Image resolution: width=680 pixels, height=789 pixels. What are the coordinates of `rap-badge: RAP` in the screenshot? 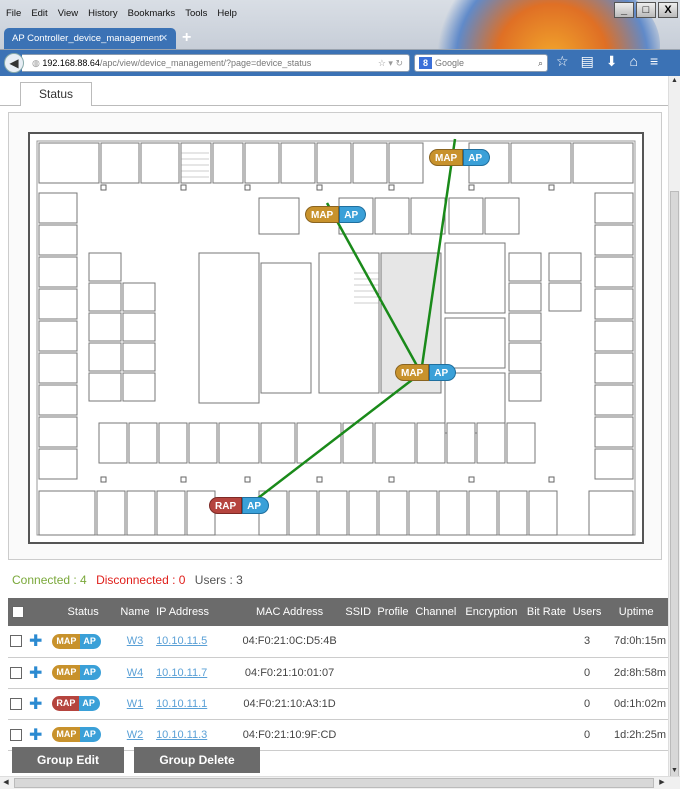 It's located at (66, 703).